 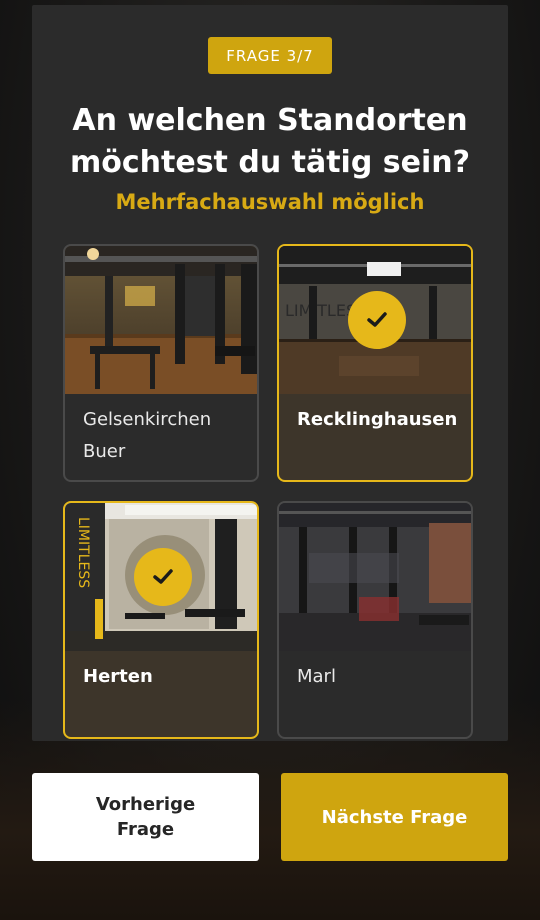 I want to click on previous-question-button: Vorherige Frage, so click(x=145, y=817).